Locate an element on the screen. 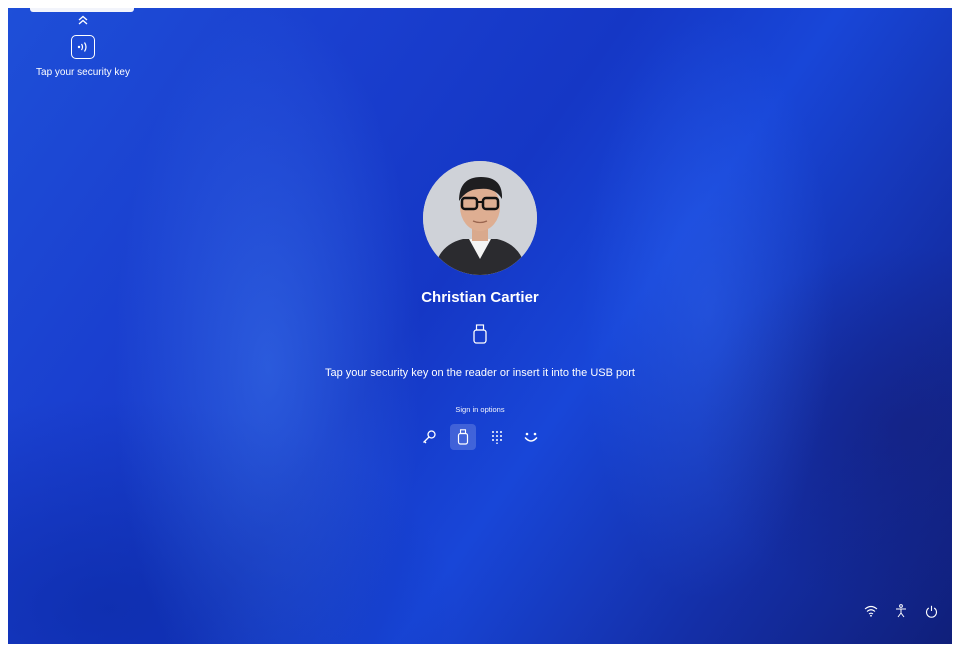 The image size is (953, 645). security-key-notification: Tap your security key is located at coordinates (83, 46).